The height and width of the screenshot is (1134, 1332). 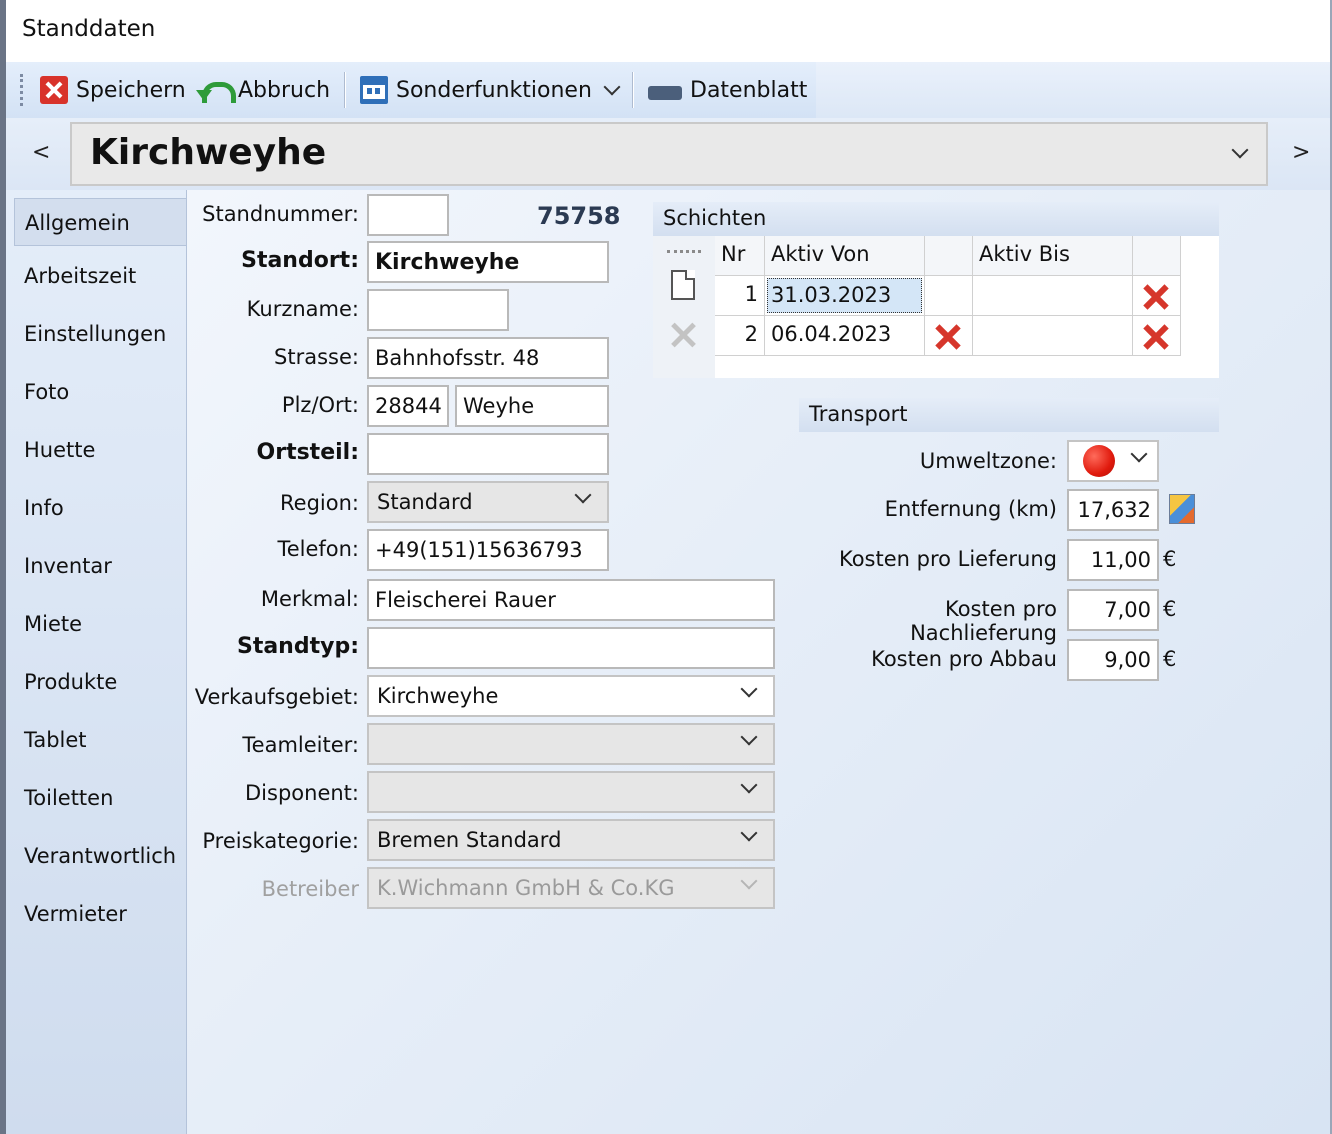 What do you see at coordinates (374, 90) in the screenshot?
I see `store-icon` at bounding box center [374, 90].